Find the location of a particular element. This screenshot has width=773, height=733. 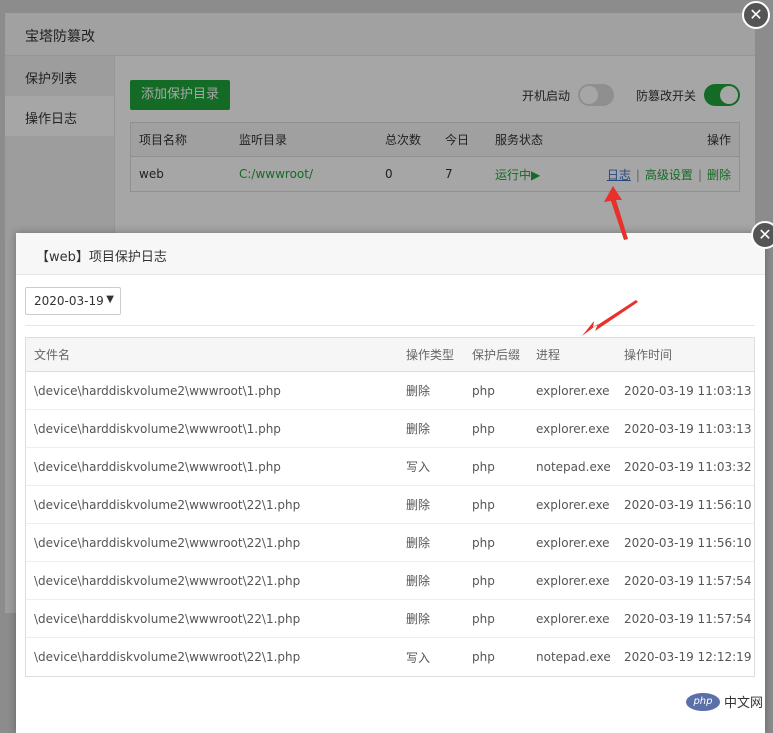

divider is located at coordinates (390, 325).